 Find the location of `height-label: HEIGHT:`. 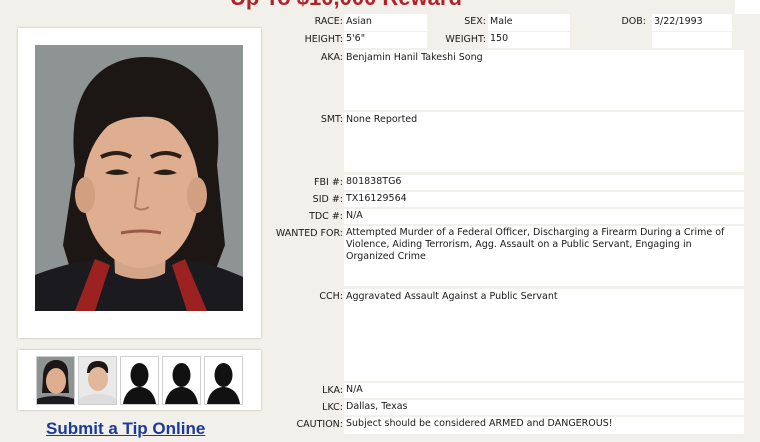

height-label: HEIGHT: is located at coordinates (323, 39).